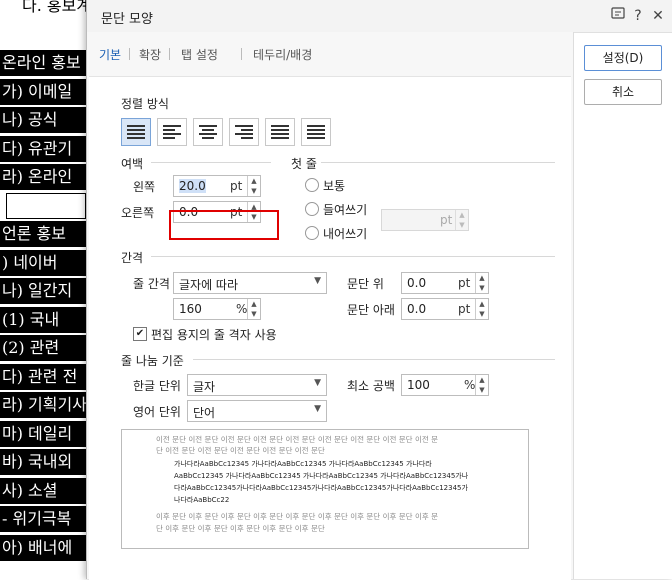 This screenshot has width=672, height=580. What do you see at coordinates (151, 284) in the screenshot?
I see `line-spacing-label: 줄 간격` at bounding box center [151, 284].